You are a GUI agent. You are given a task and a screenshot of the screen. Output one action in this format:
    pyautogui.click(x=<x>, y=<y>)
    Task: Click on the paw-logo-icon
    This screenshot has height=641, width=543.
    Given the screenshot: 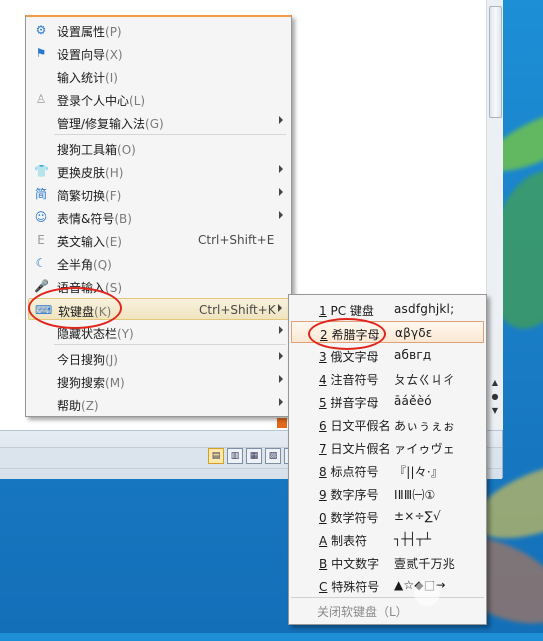 What is the action you would take?
    pyautogui.click(x=427, y=593)
    